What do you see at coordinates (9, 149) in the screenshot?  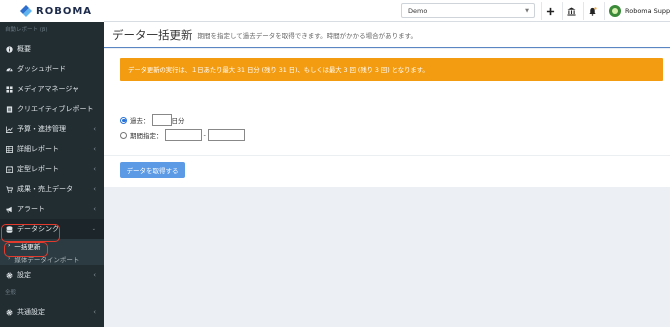 I see `table-icon` at bounding box center [9, 149].